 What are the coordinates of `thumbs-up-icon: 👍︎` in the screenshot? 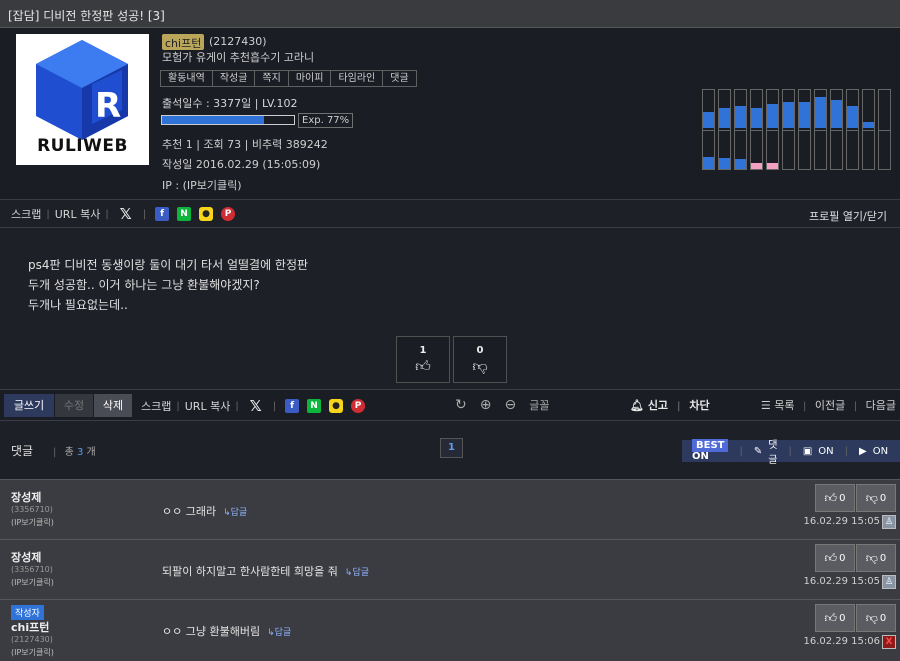 It's located at (831, 617).